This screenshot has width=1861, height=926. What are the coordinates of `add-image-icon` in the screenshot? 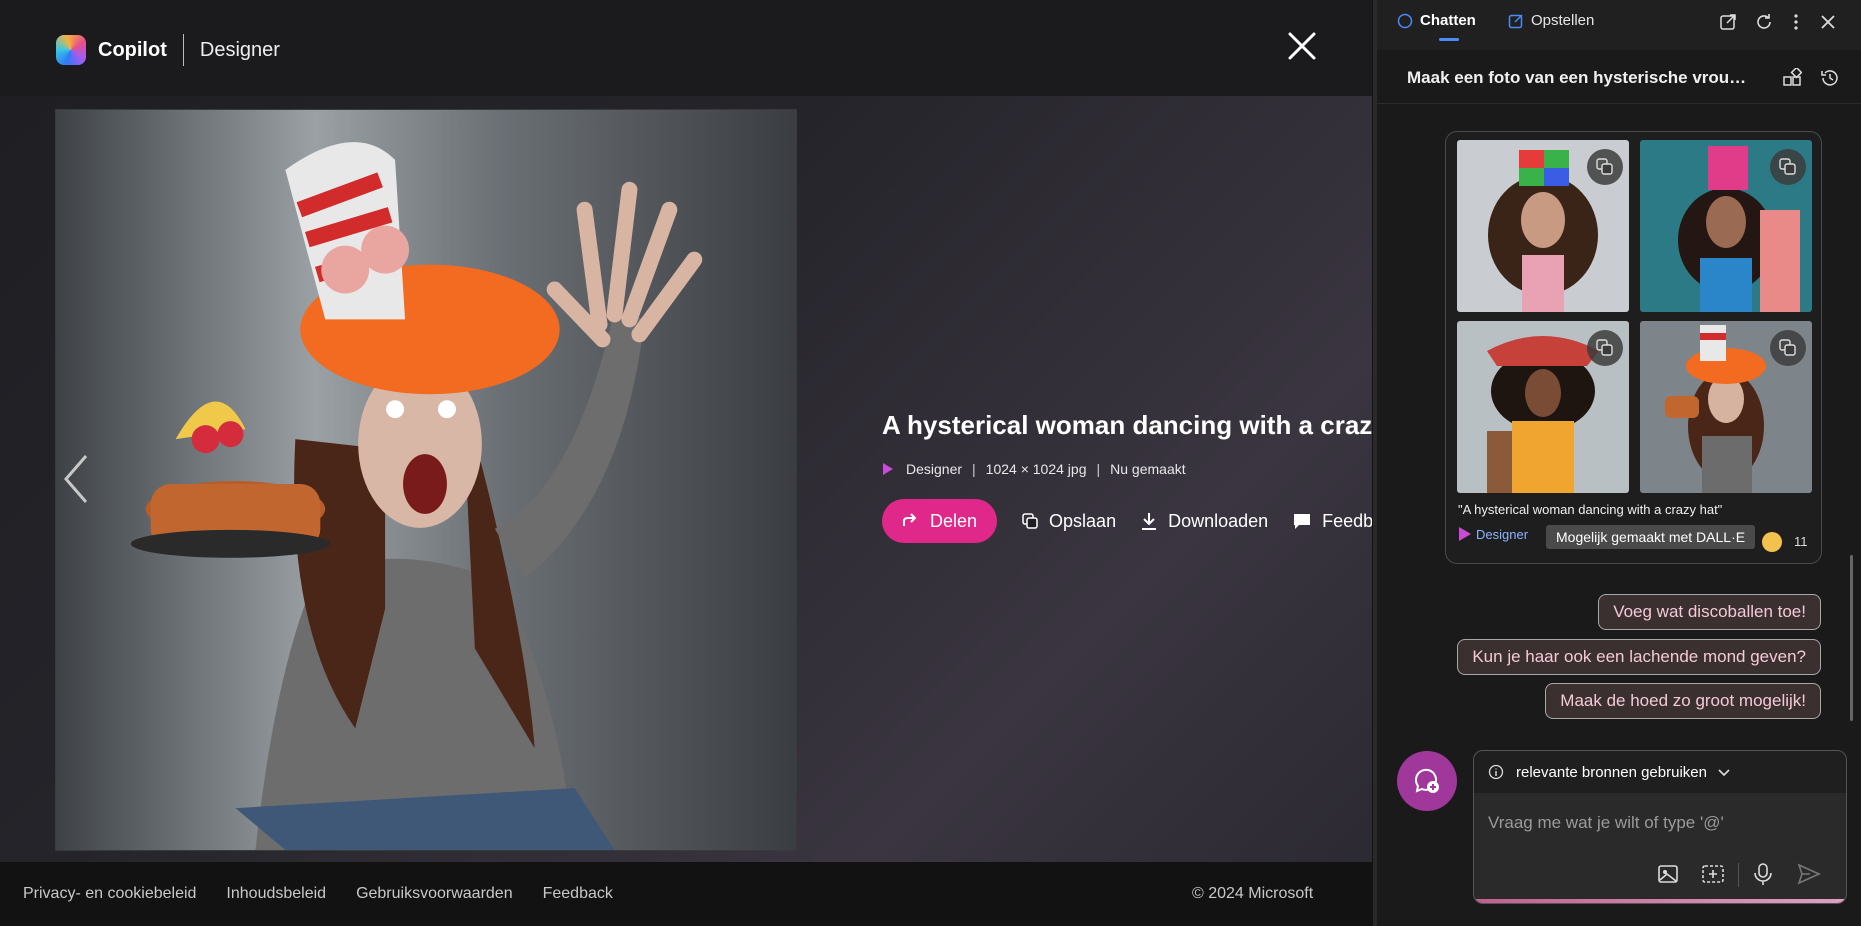 It's located at (1669, 874).